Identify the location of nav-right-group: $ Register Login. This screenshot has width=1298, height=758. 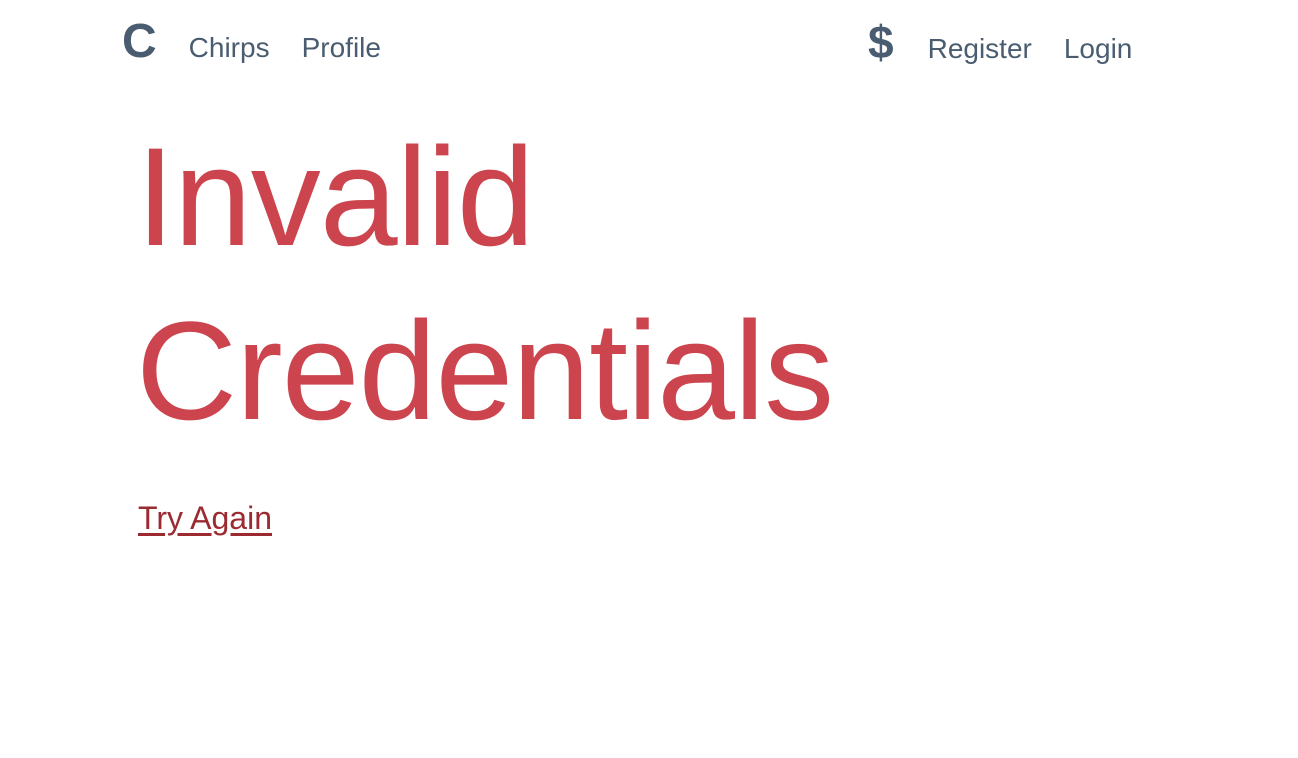
(1000, 45).